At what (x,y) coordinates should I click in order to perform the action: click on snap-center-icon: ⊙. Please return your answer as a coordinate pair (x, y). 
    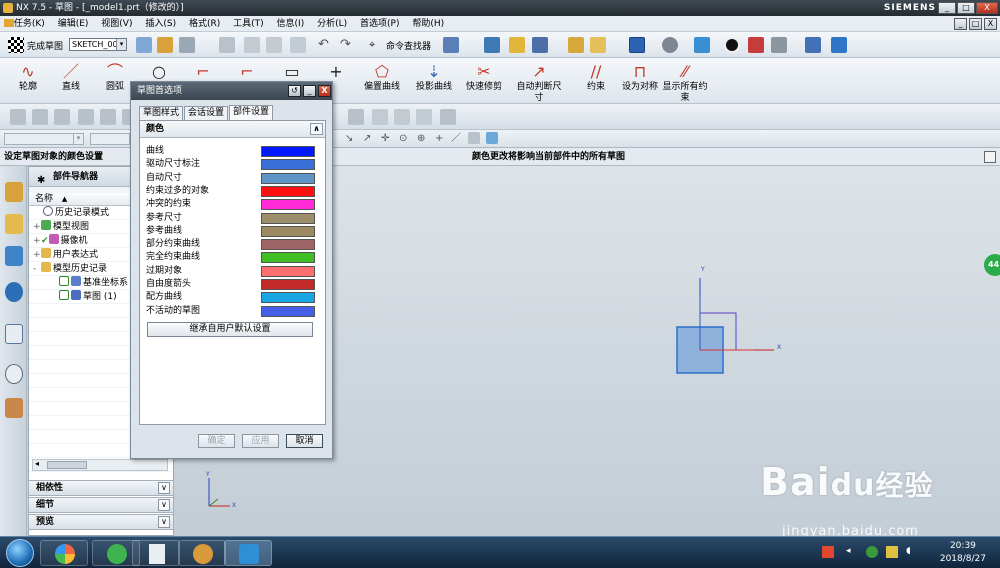
    Looking at the image, I should click on (407, 139).